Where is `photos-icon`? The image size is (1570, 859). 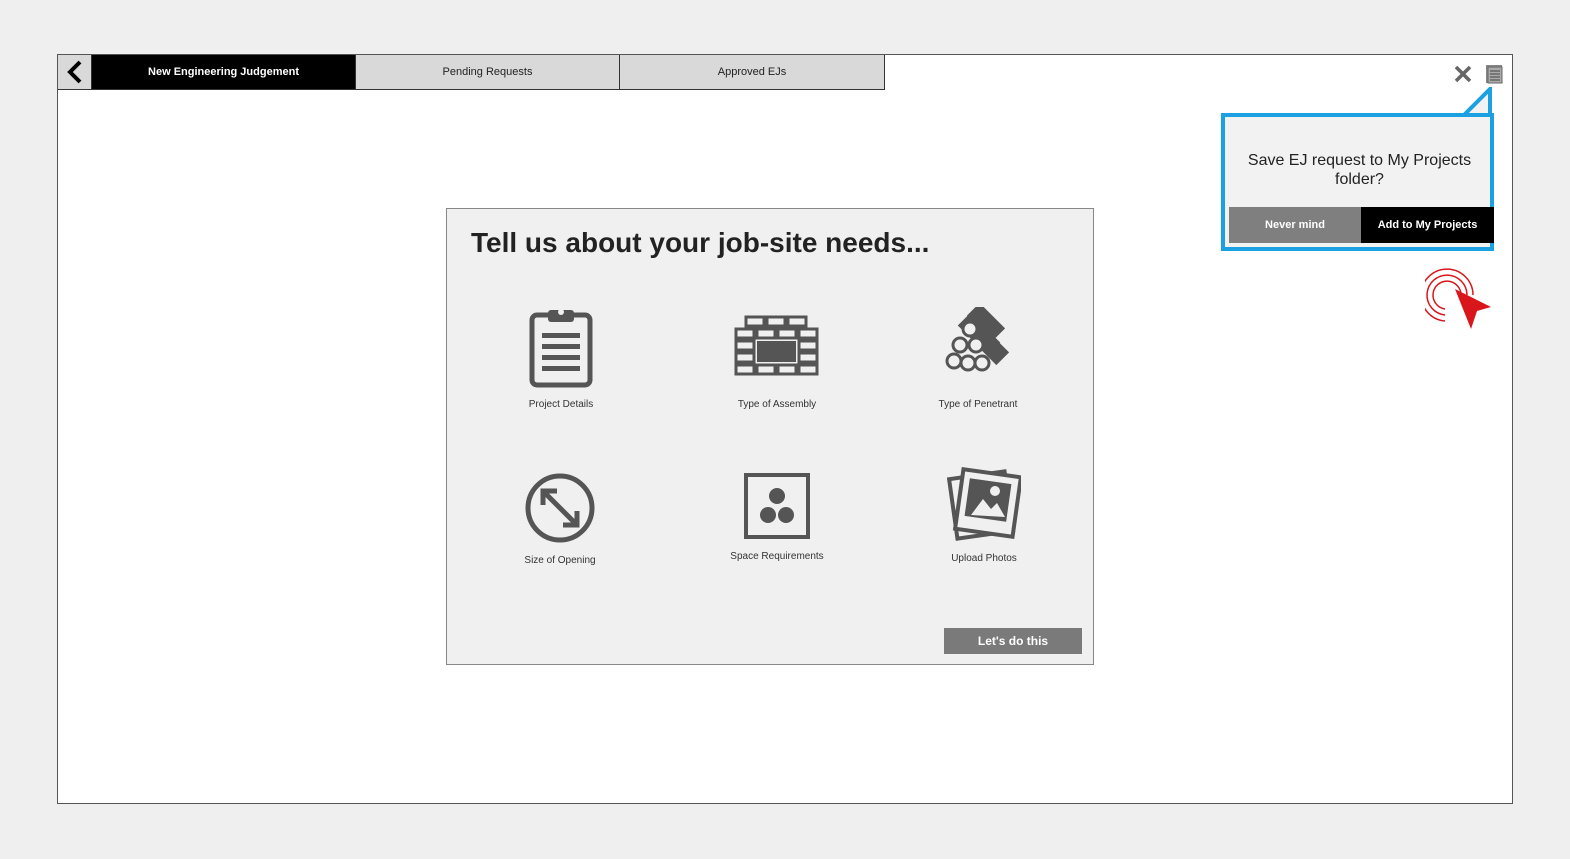
photos-icon is located at coordinates (984, 504).